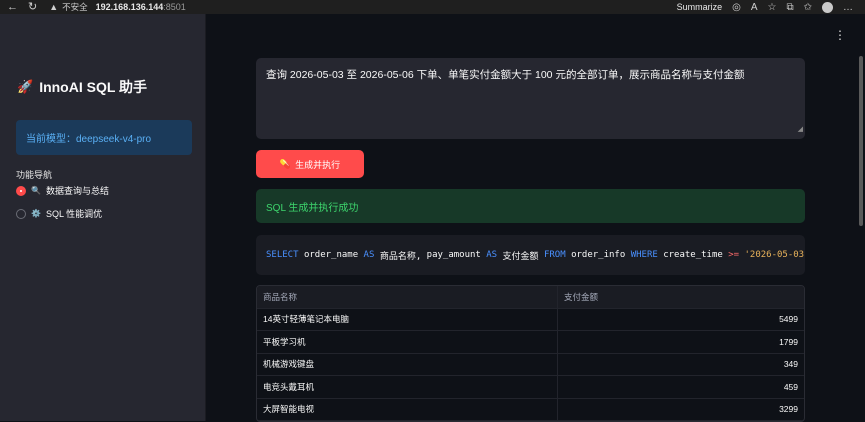 The image size is (865, 422). I want to click on favorites-list-icon: ✩, so click(808, 7).